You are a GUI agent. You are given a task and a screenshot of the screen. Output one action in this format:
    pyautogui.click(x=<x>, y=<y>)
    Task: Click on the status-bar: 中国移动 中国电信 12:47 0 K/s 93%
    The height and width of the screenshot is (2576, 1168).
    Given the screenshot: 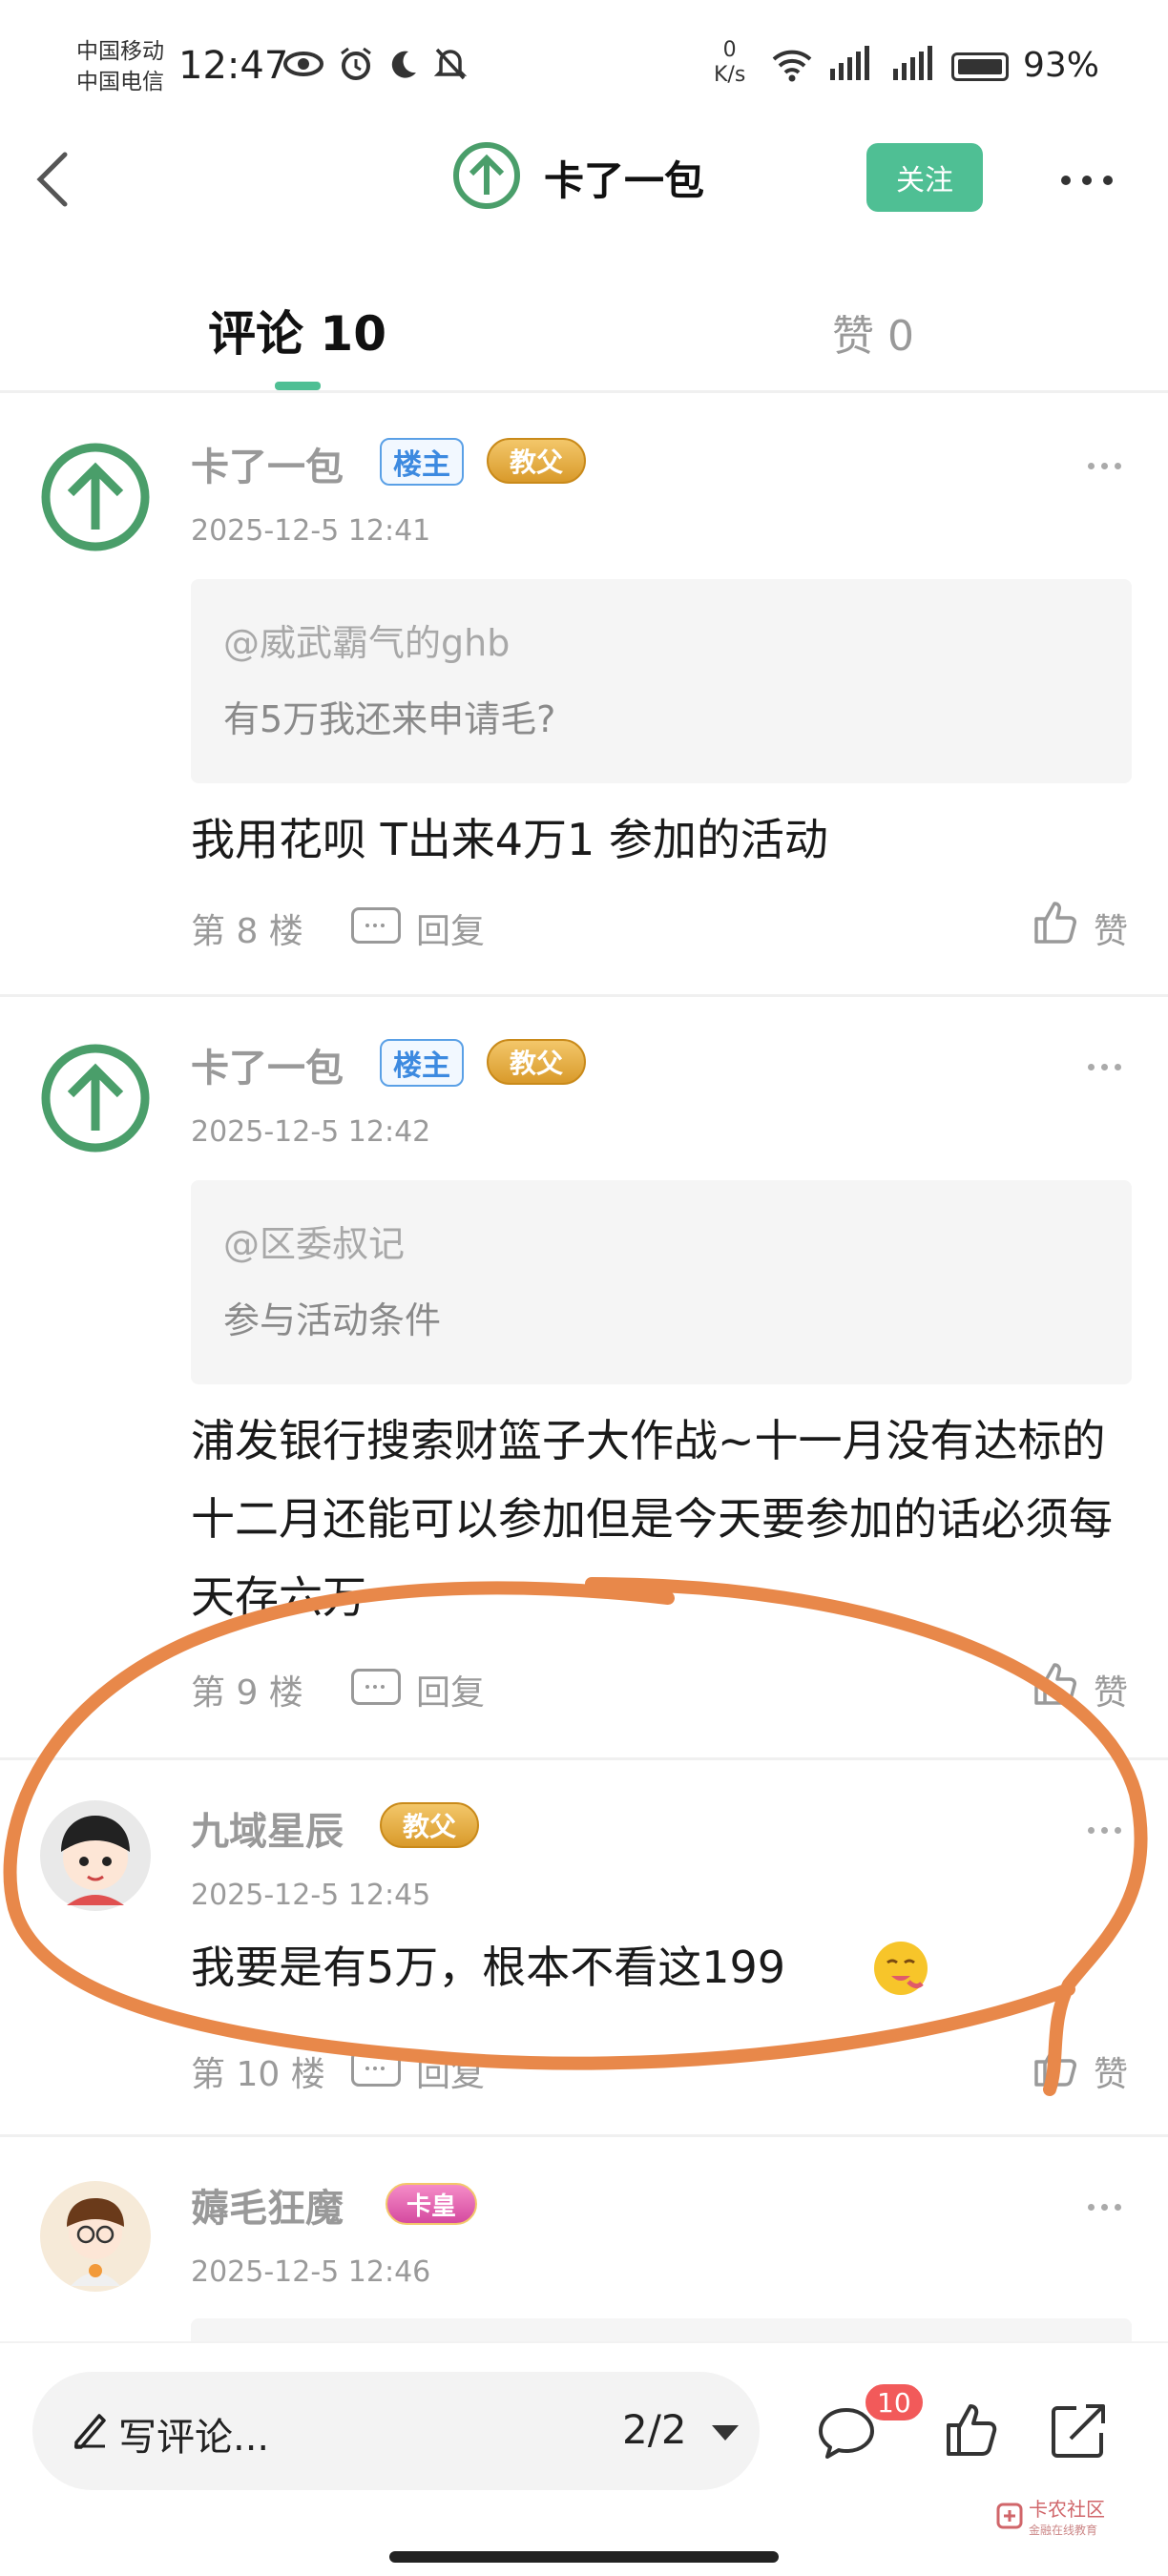 What is the action you would take?
    pyautogui.click(x=584, y=62)
    